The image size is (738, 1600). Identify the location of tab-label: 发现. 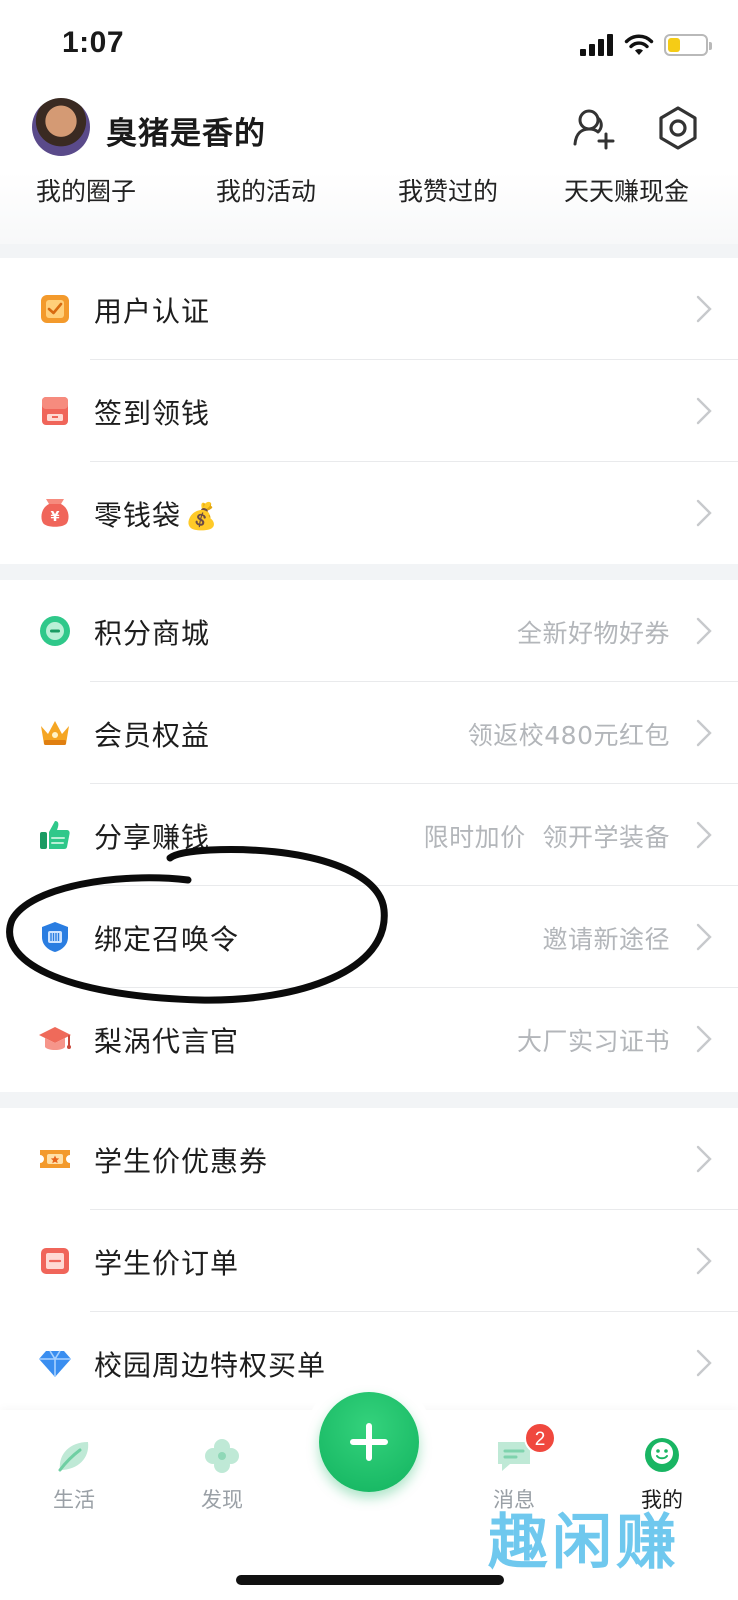
(222, 1500).